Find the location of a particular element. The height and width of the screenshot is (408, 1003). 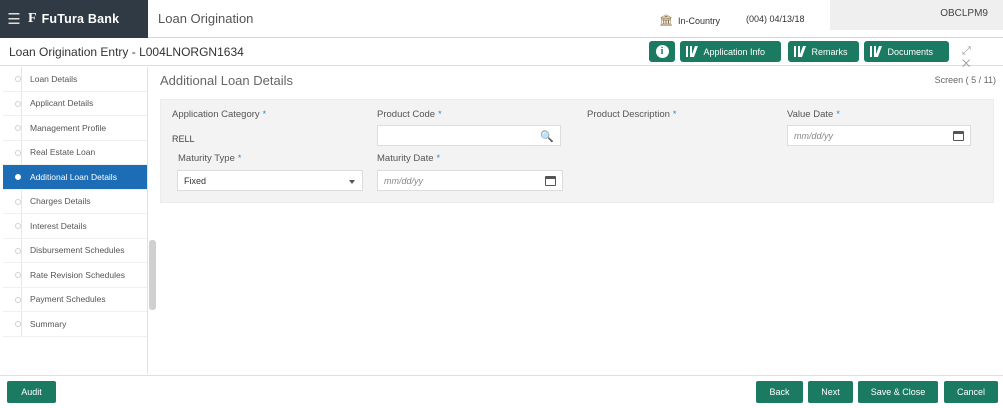

documents-label: Documents is located at coordinates (910, 51).